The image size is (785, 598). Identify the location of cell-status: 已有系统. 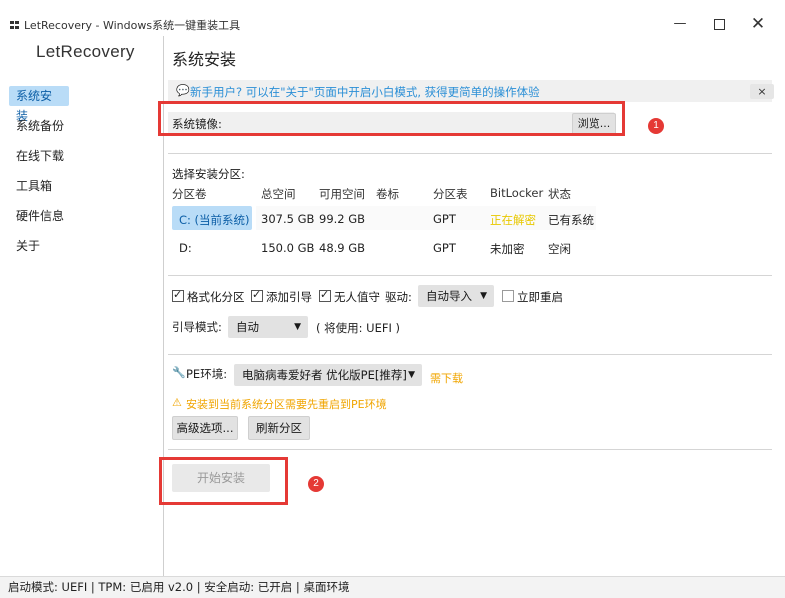
(571, 220).